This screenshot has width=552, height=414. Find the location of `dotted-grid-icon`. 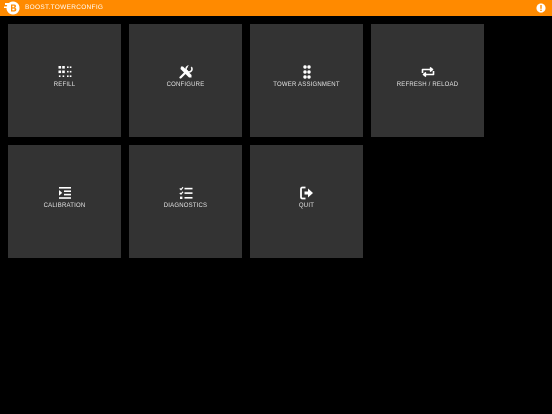

dotted-grid-icon is located at coordinates (64, 71).